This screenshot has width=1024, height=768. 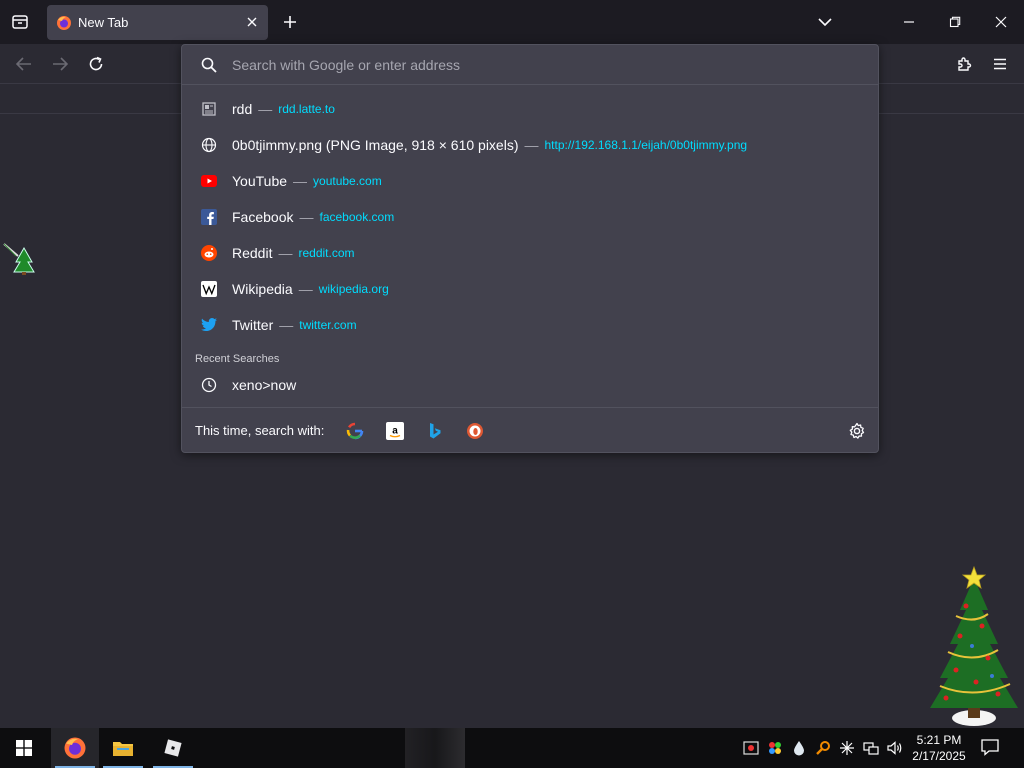 What do you see at coordinates (237, 359) in the screenshot?
I see `recent-searches-heading: Recent Searches` at bounding box center [237, 359].